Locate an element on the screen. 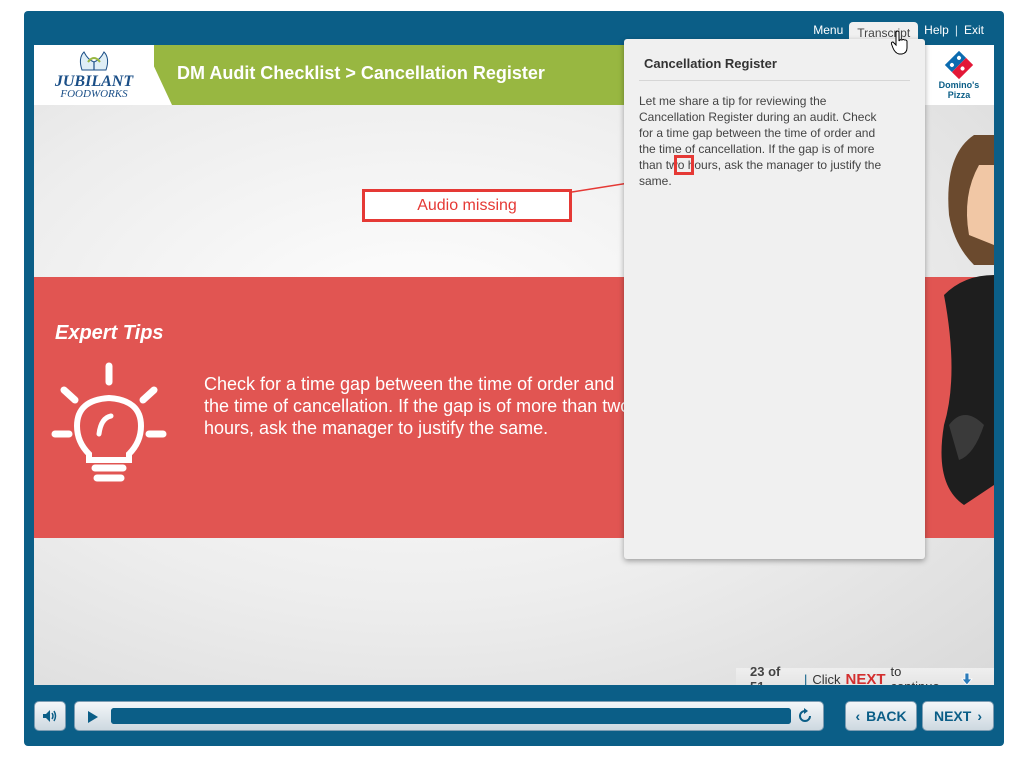 The width and height of the screenshot is (1022, 758). dominos-logo: Domino's Pizza is located at coordinates (959, 75).